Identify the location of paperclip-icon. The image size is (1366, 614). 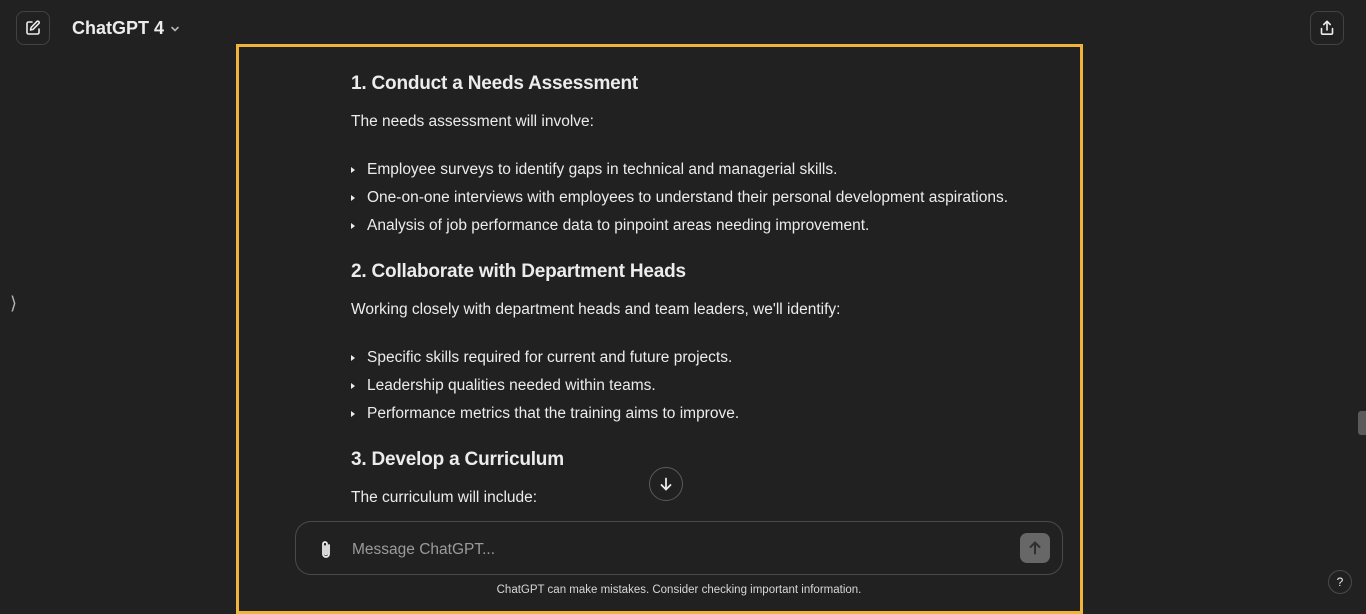
(326, 549).